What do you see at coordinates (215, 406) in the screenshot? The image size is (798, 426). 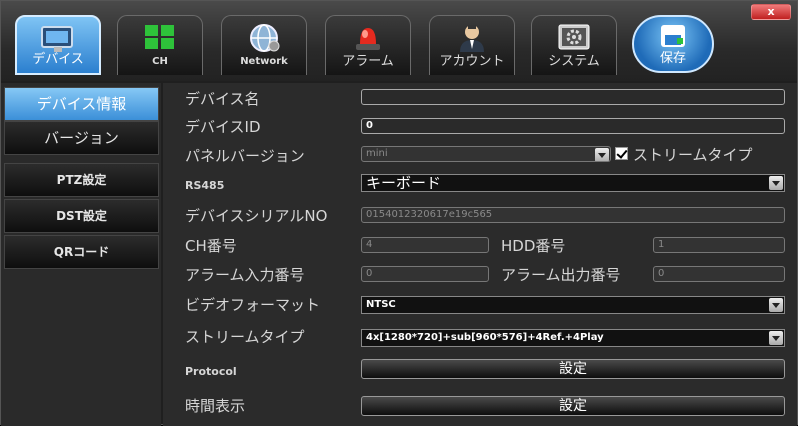 I see `time-display-label: 時間表示` at bounding box center [215, 406].